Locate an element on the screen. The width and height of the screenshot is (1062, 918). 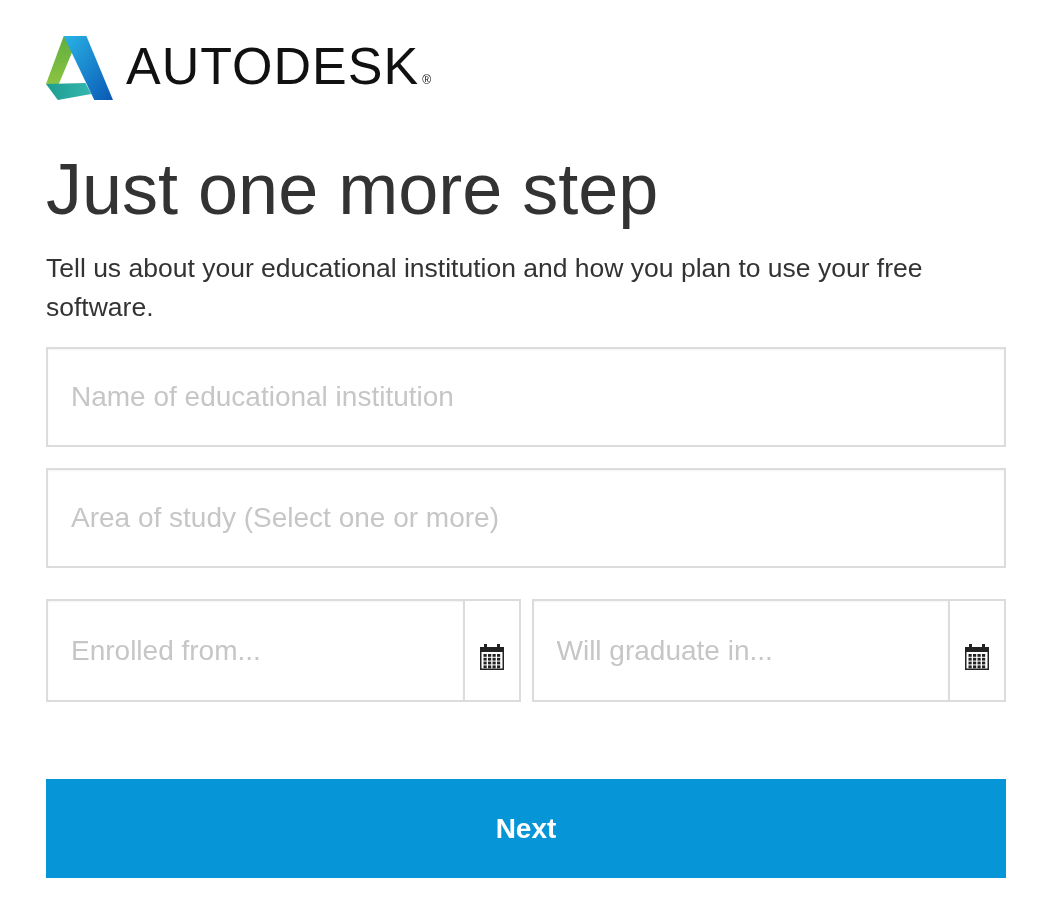
text-field: Area of study (Select one or more) is located at coordinates (526, 518).